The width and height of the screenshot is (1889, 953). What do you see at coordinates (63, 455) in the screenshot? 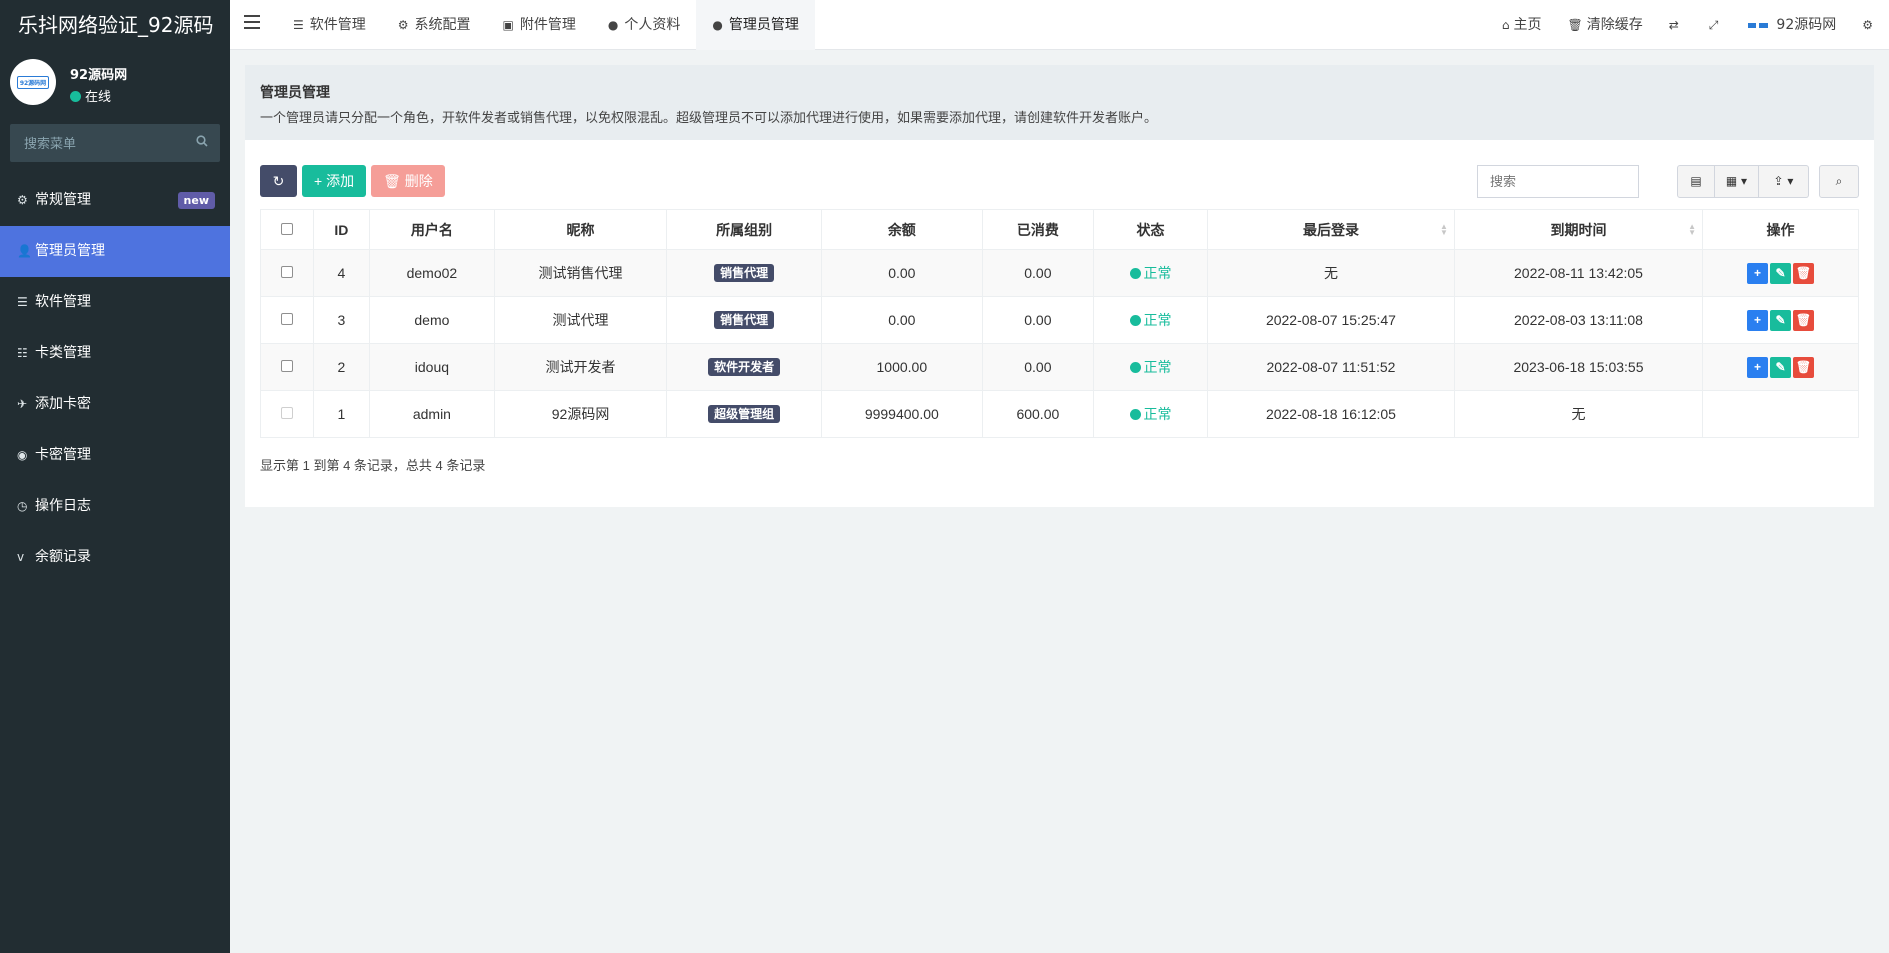
I see `sidebar-item-label: 卡密管理` at bounding box center [63, 455].